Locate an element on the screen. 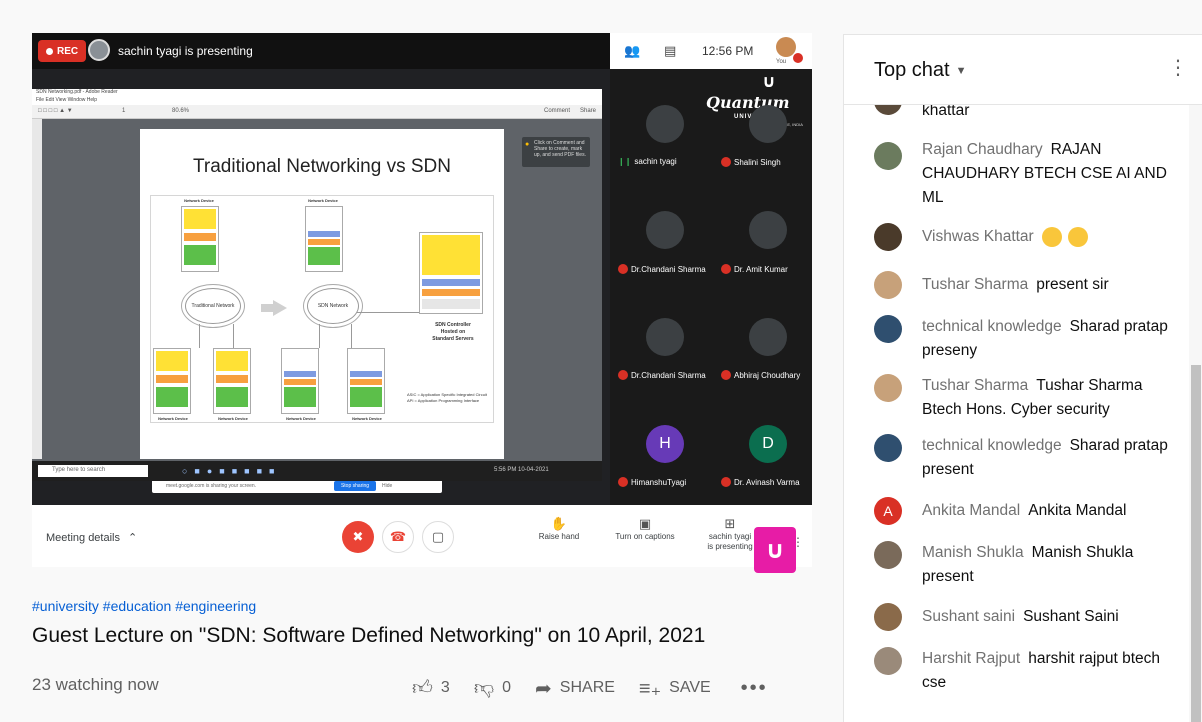 The width and height of the screenshot is (1202, 722). pdf-zoom: 80.6% is located at coordinates (181, 111).